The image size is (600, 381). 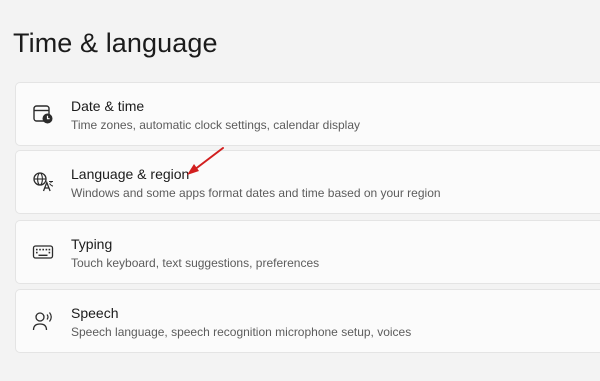 What do you see at coordinates (95, 313) in the screenshot?
I see `settings-item-title: Speech` at bounding box center [95, 313].